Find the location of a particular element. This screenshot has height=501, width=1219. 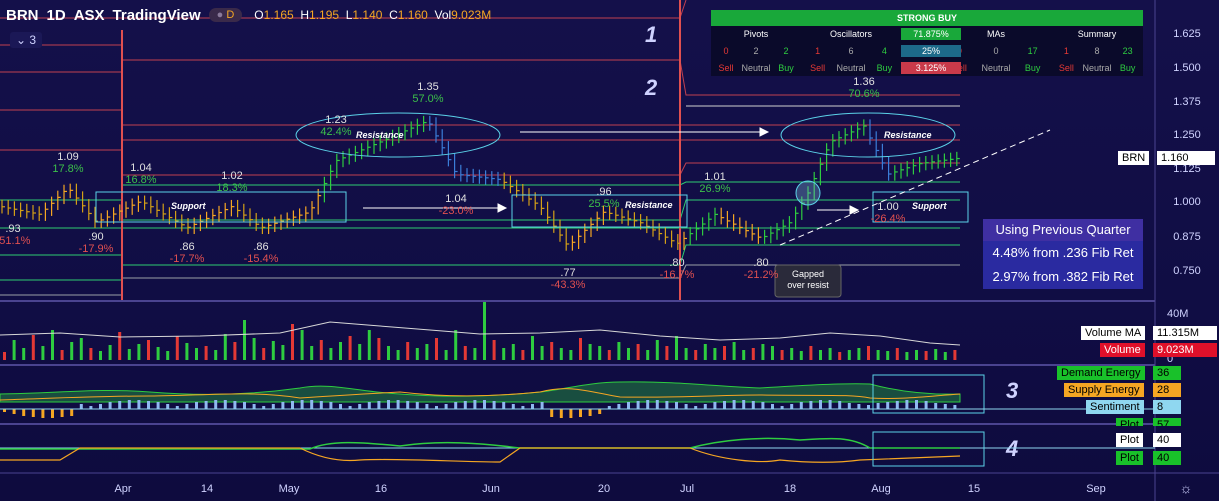

high-low-pct-label: 57.0% is located at coordinates (427, 99).